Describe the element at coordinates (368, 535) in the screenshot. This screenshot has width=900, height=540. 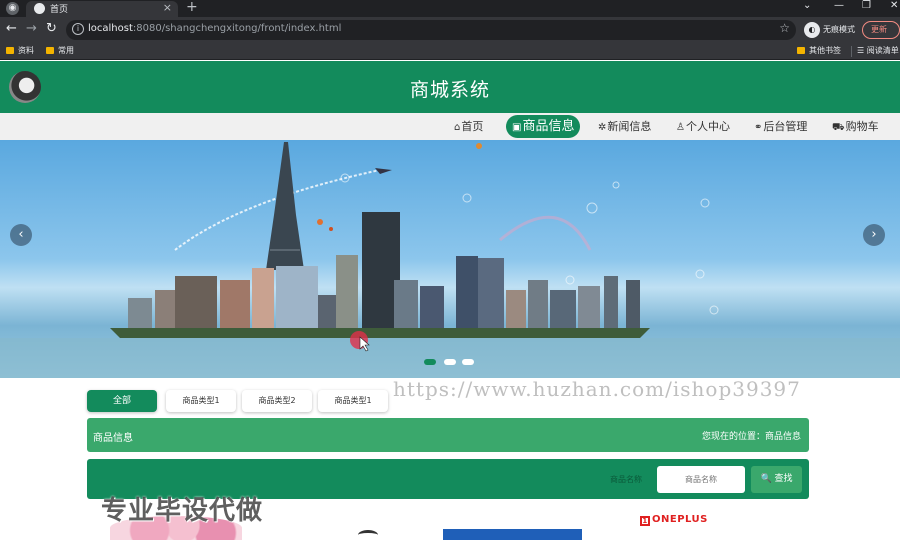
I see `product-image-bird` at that location.